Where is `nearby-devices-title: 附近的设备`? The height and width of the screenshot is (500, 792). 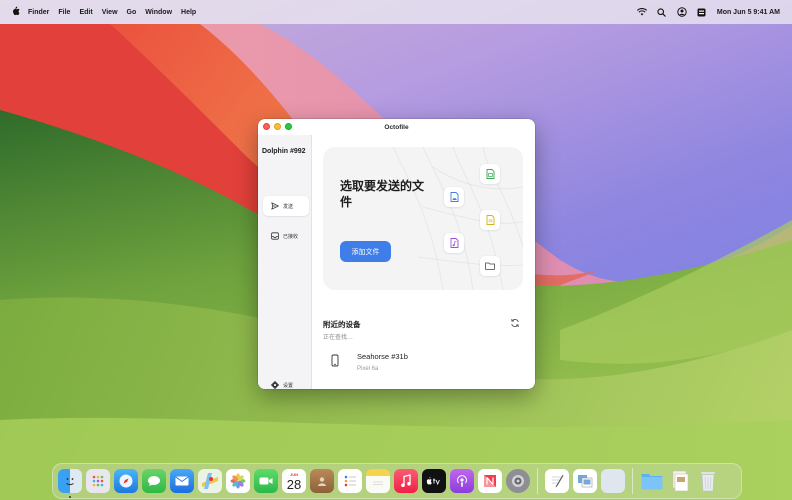
nearby-devices-title: 附近的设备 is located at coordinates (342, 324).